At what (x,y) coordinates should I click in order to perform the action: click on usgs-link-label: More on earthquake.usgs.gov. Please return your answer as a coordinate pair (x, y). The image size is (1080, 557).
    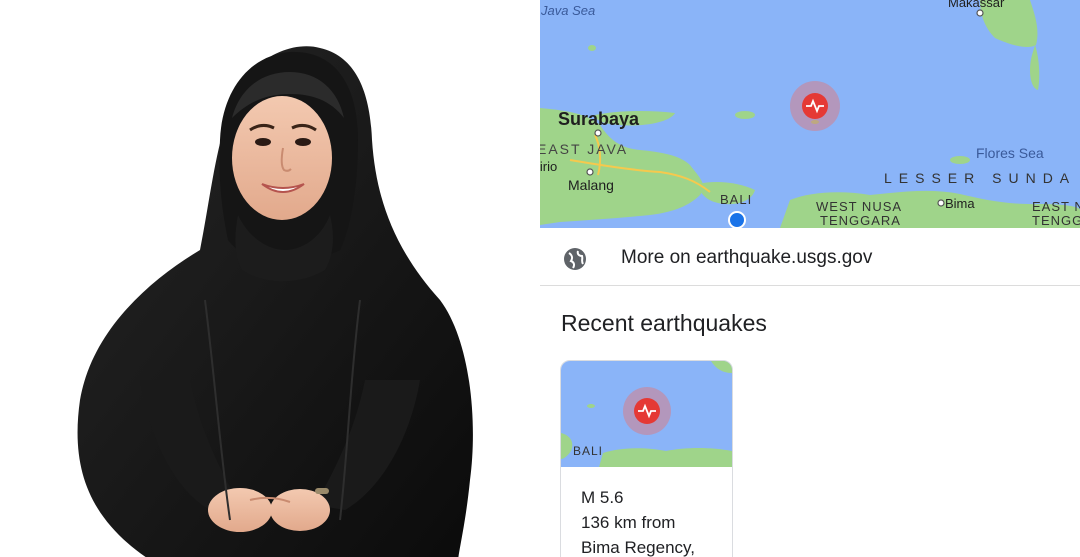
    Looking at the image, I should click on (746, 258).